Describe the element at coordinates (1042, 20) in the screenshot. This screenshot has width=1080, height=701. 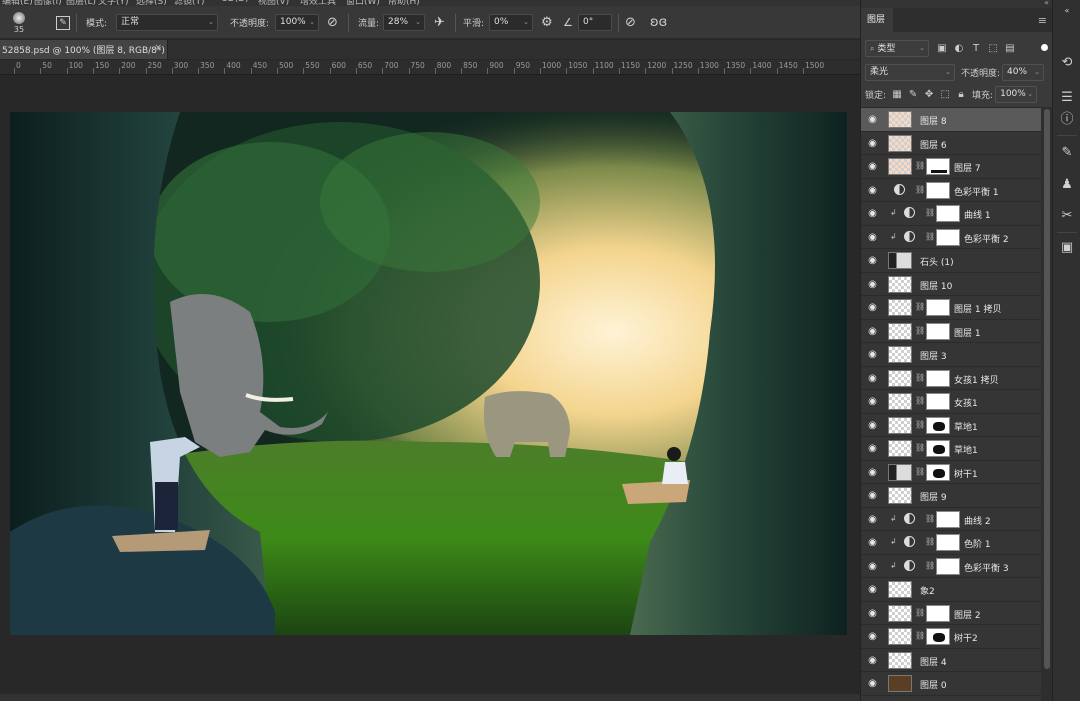
I see `panel-menu-icon: ≡` at that location.